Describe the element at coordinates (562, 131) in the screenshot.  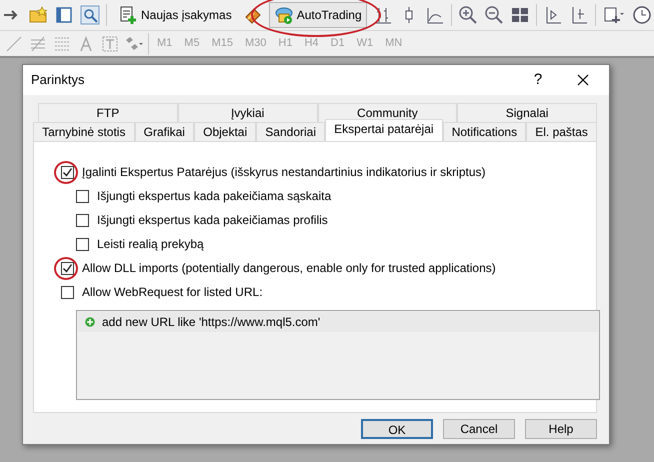
I see `tab: El. paštas` at that location.